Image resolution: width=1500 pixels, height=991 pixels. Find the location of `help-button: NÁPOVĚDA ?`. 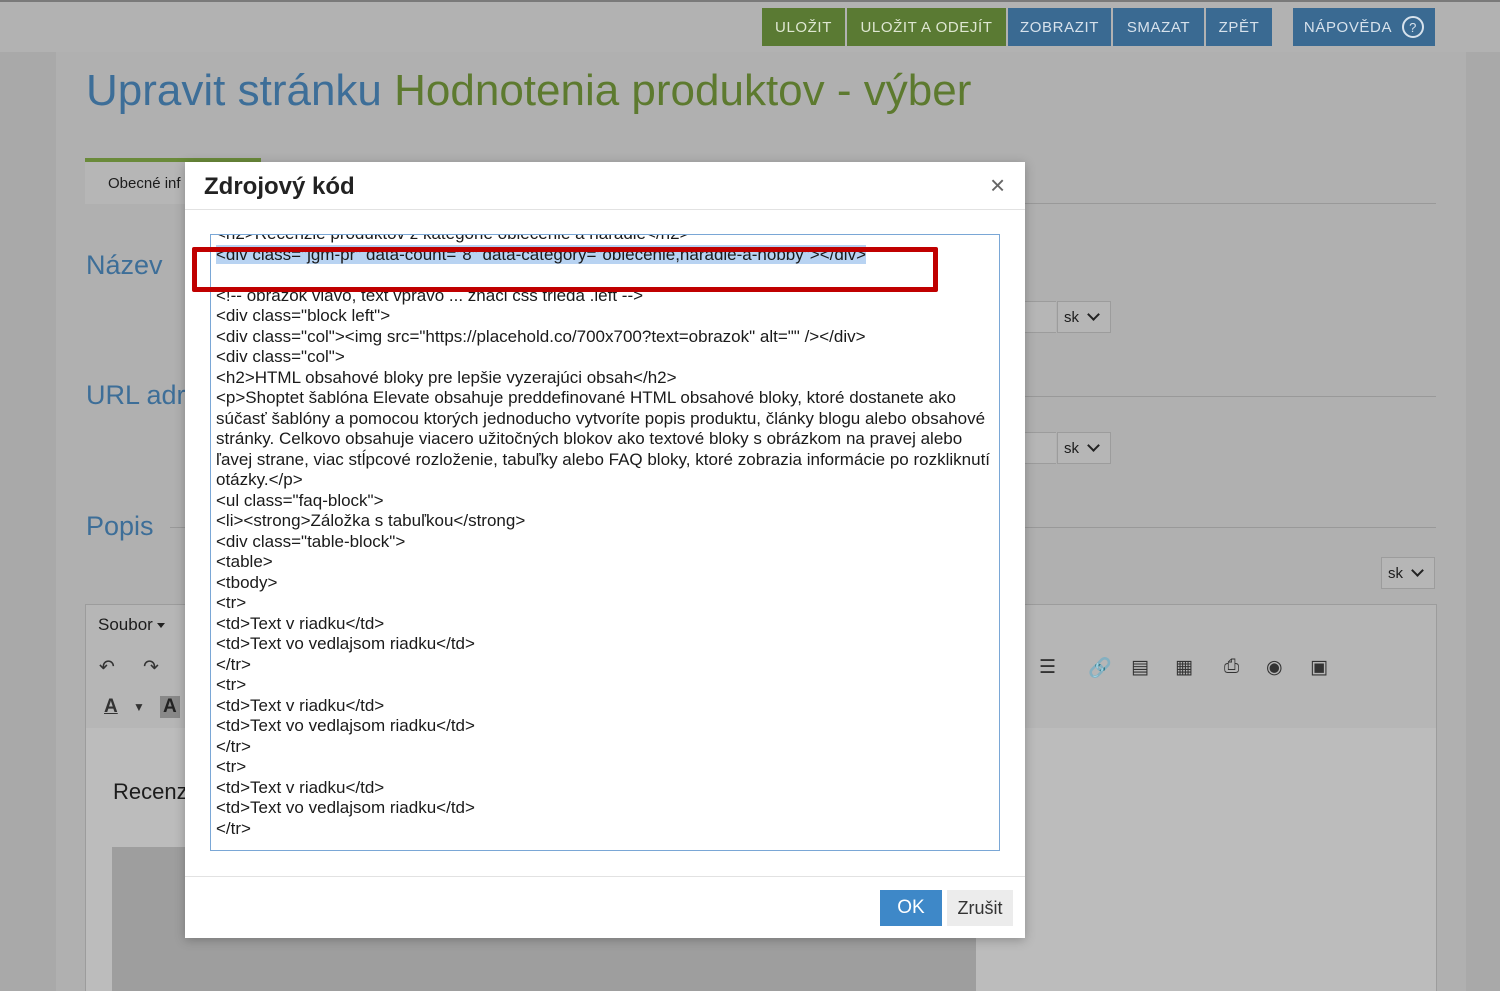

help-button: NÁPOVĚDA ? is located at coordinates (1364, 27).